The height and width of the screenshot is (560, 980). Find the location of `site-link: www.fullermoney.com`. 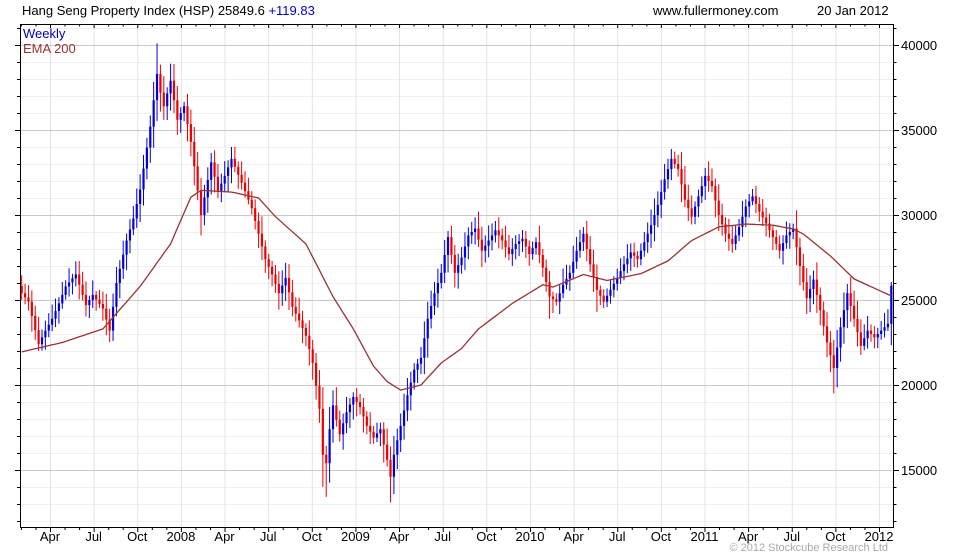

site-link: www.fullermoney.com is located at coordinates (715, 10).